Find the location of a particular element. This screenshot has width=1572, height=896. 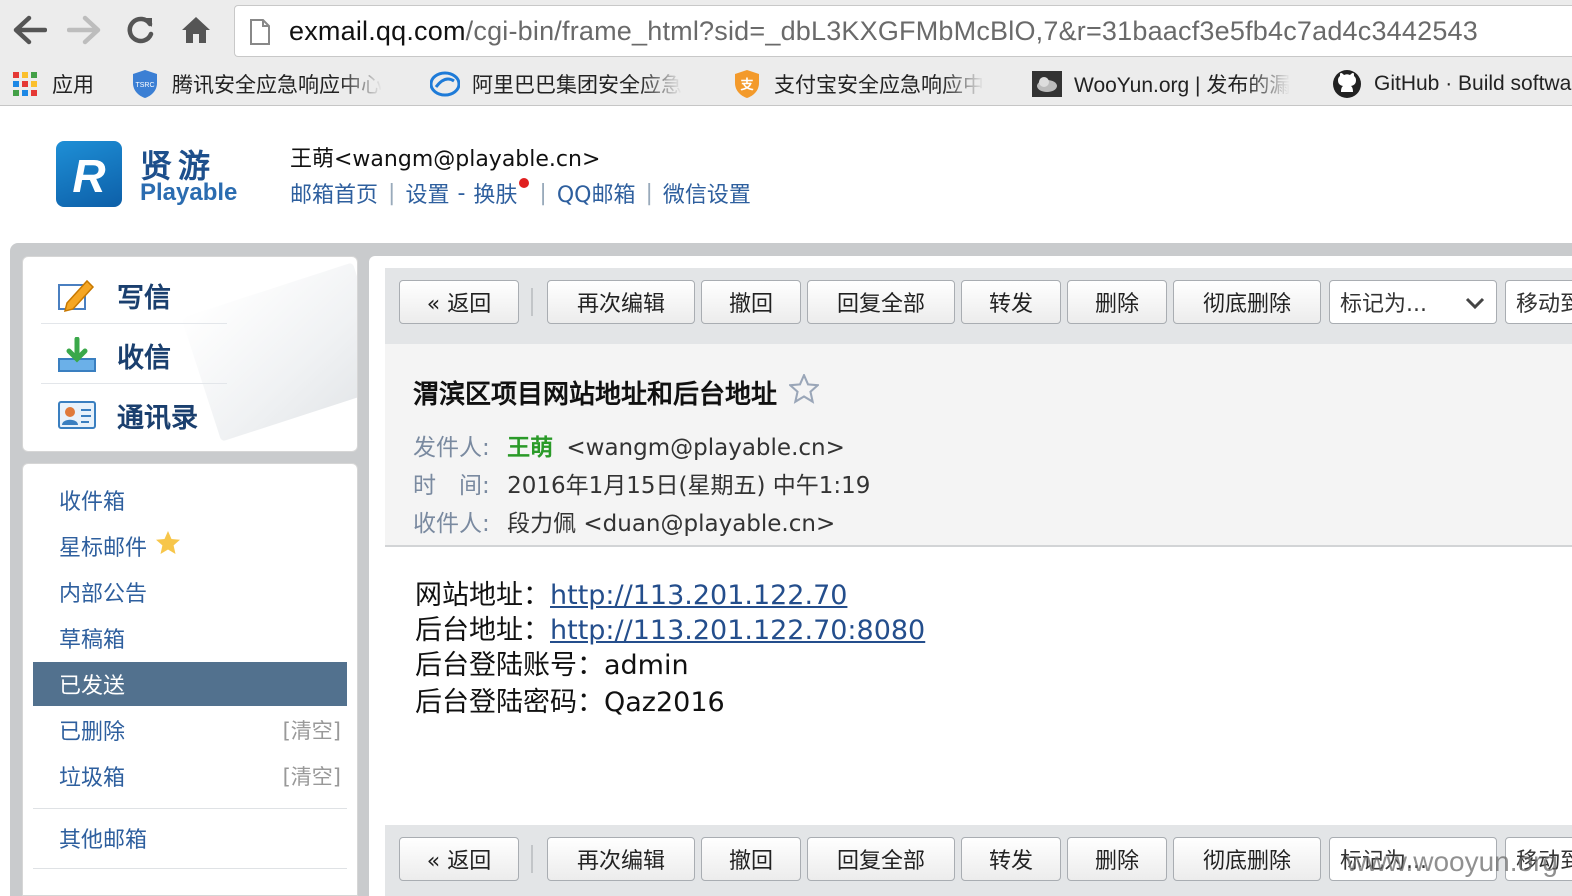

empty-spam-link: [清空] is located at coordinates (312, 776).